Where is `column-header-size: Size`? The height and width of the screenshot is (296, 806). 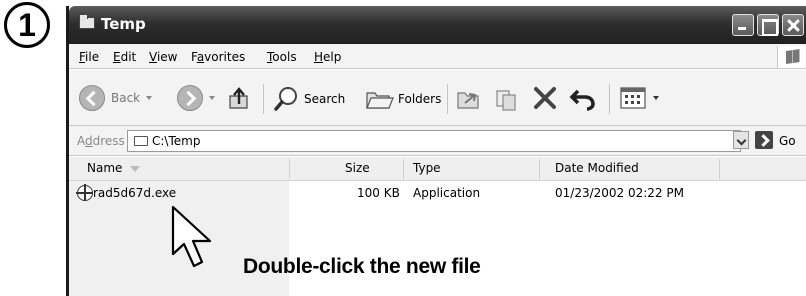
column-header-size: Size is located at coordinates (357, 168).